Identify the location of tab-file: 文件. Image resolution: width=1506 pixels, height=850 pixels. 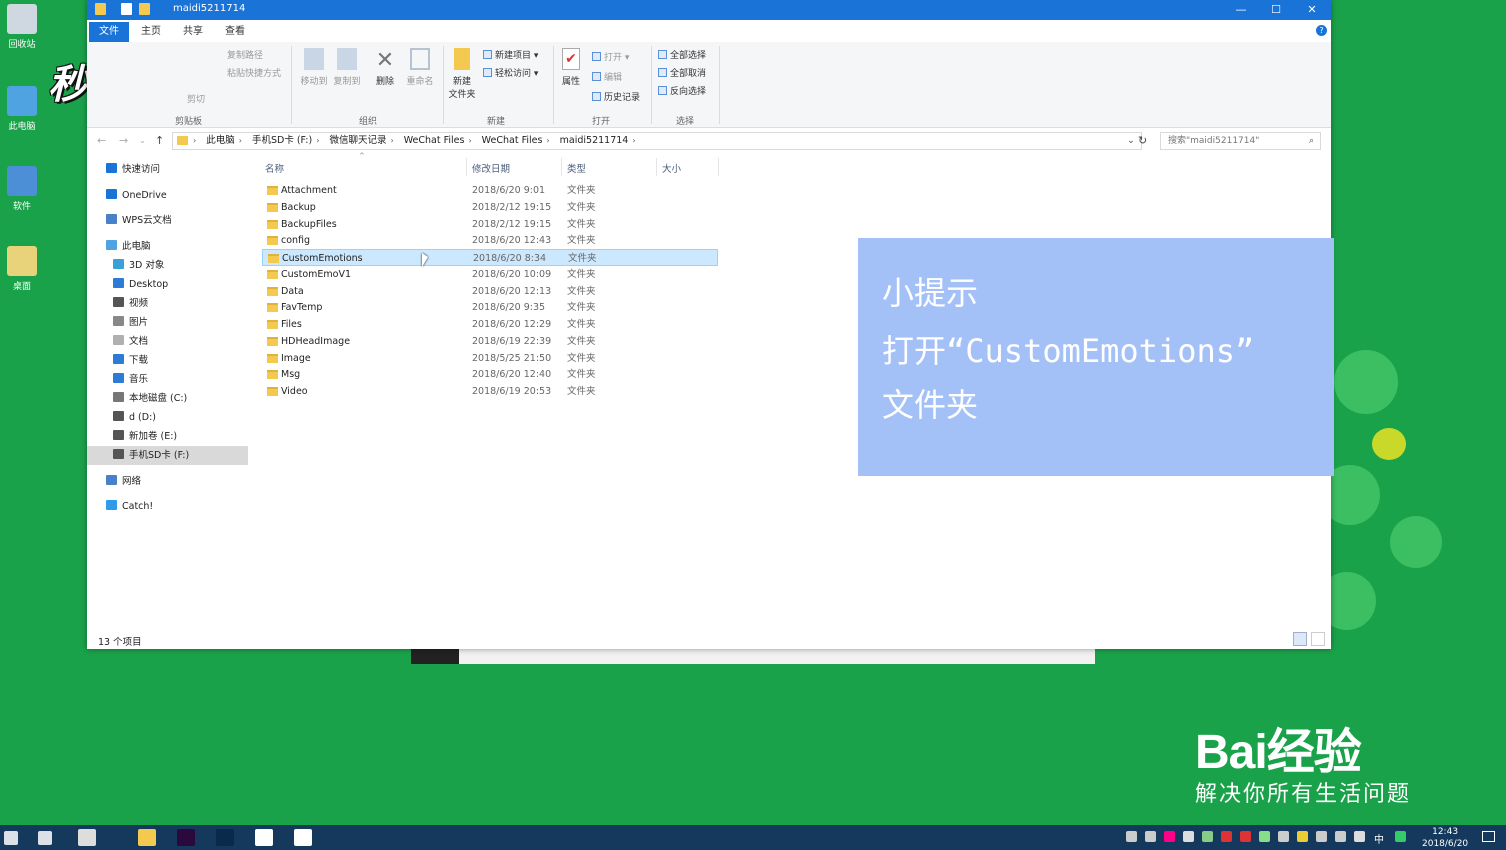
(109, 32).